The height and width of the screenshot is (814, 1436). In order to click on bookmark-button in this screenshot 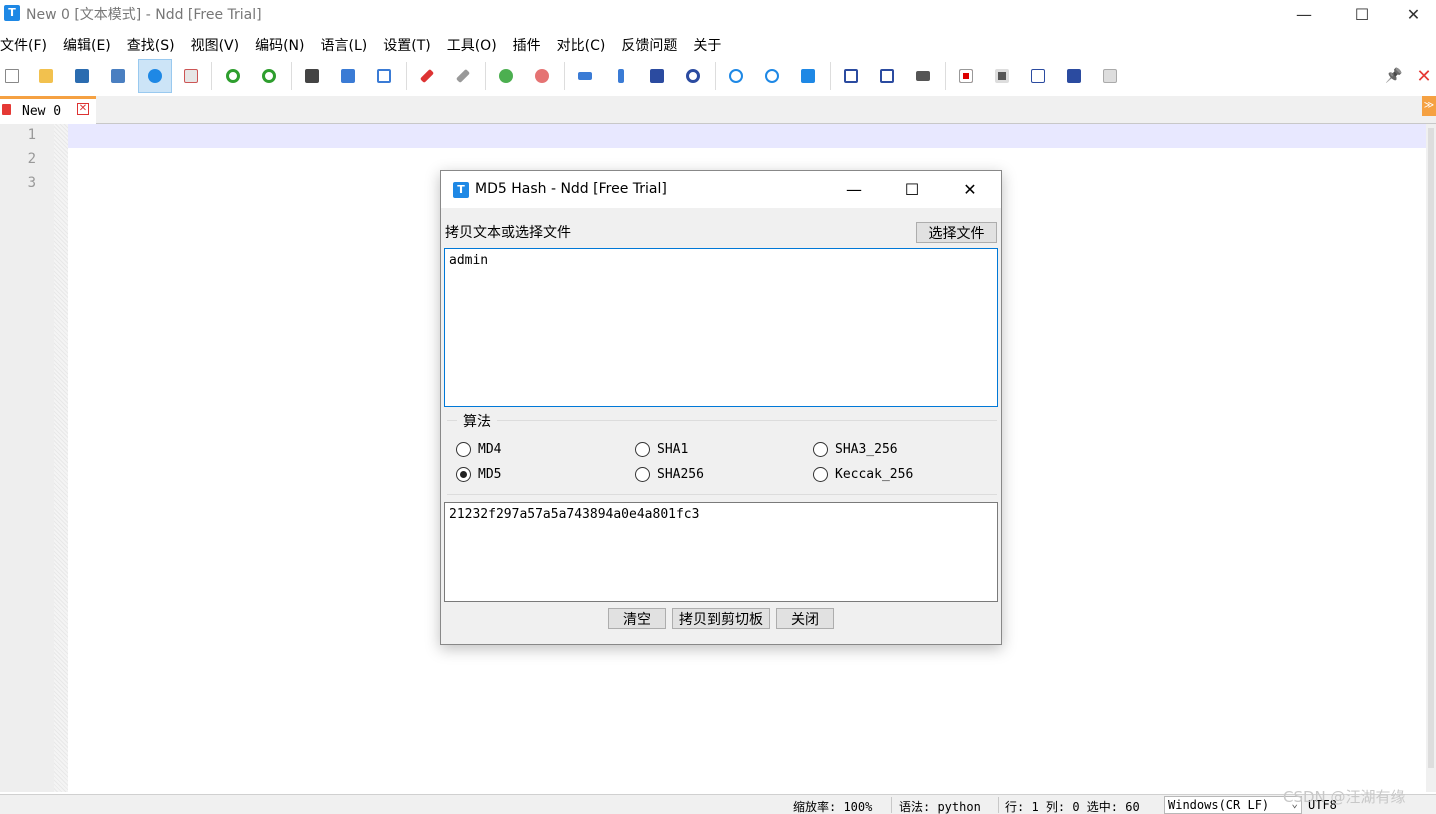, I will do `click(384, 76)`.